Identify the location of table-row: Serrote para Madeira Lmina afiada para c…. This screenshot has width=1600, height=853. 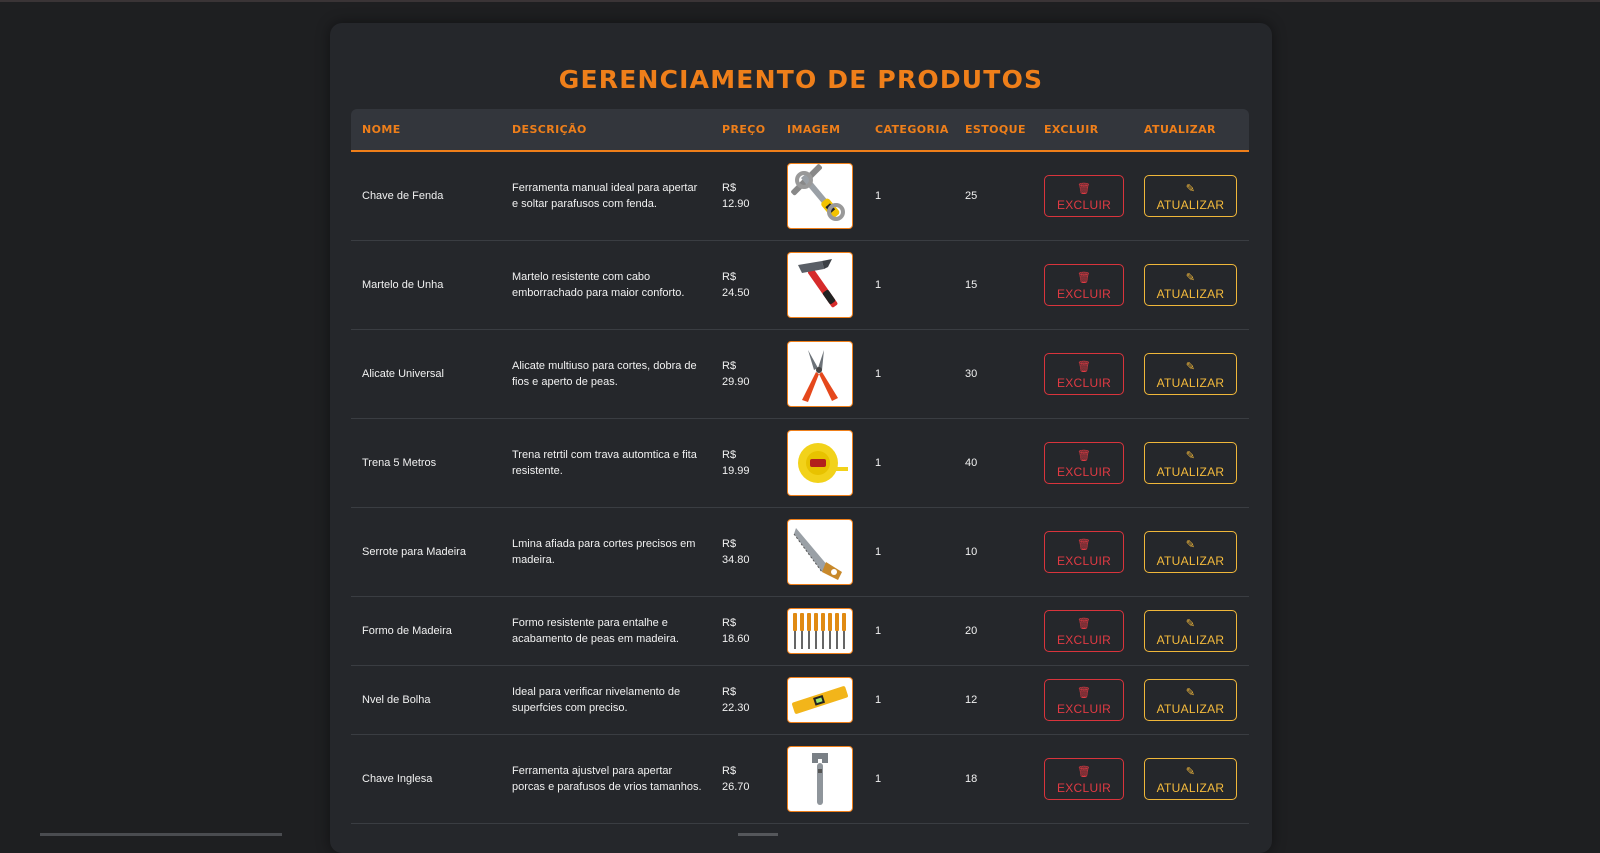
(800, 552).